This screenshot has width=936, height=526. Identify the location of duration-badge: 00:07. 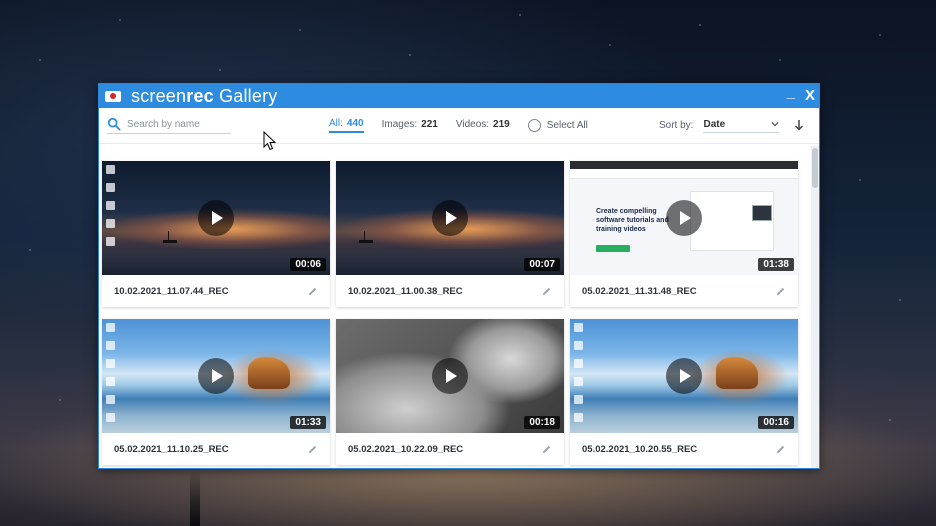
(542, 264).